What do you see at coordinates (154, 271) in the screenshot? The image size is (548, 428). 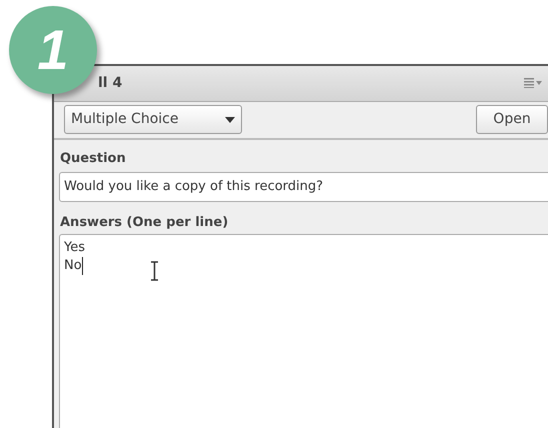 I see `text-cursor-icon` at bounding box center [154, 271].